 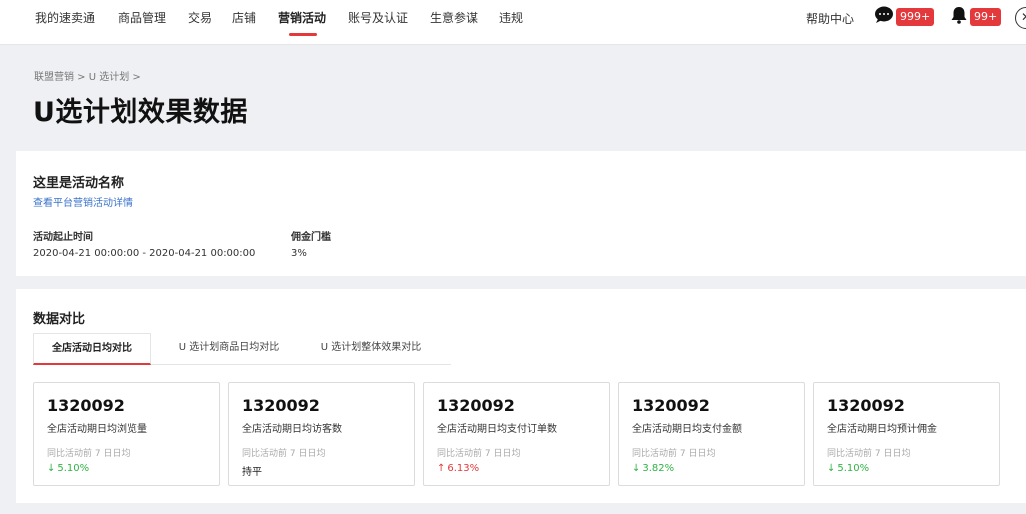 I want to click on metric-label: 全店活动期日均预计佣金, so click(x=882, y=429).